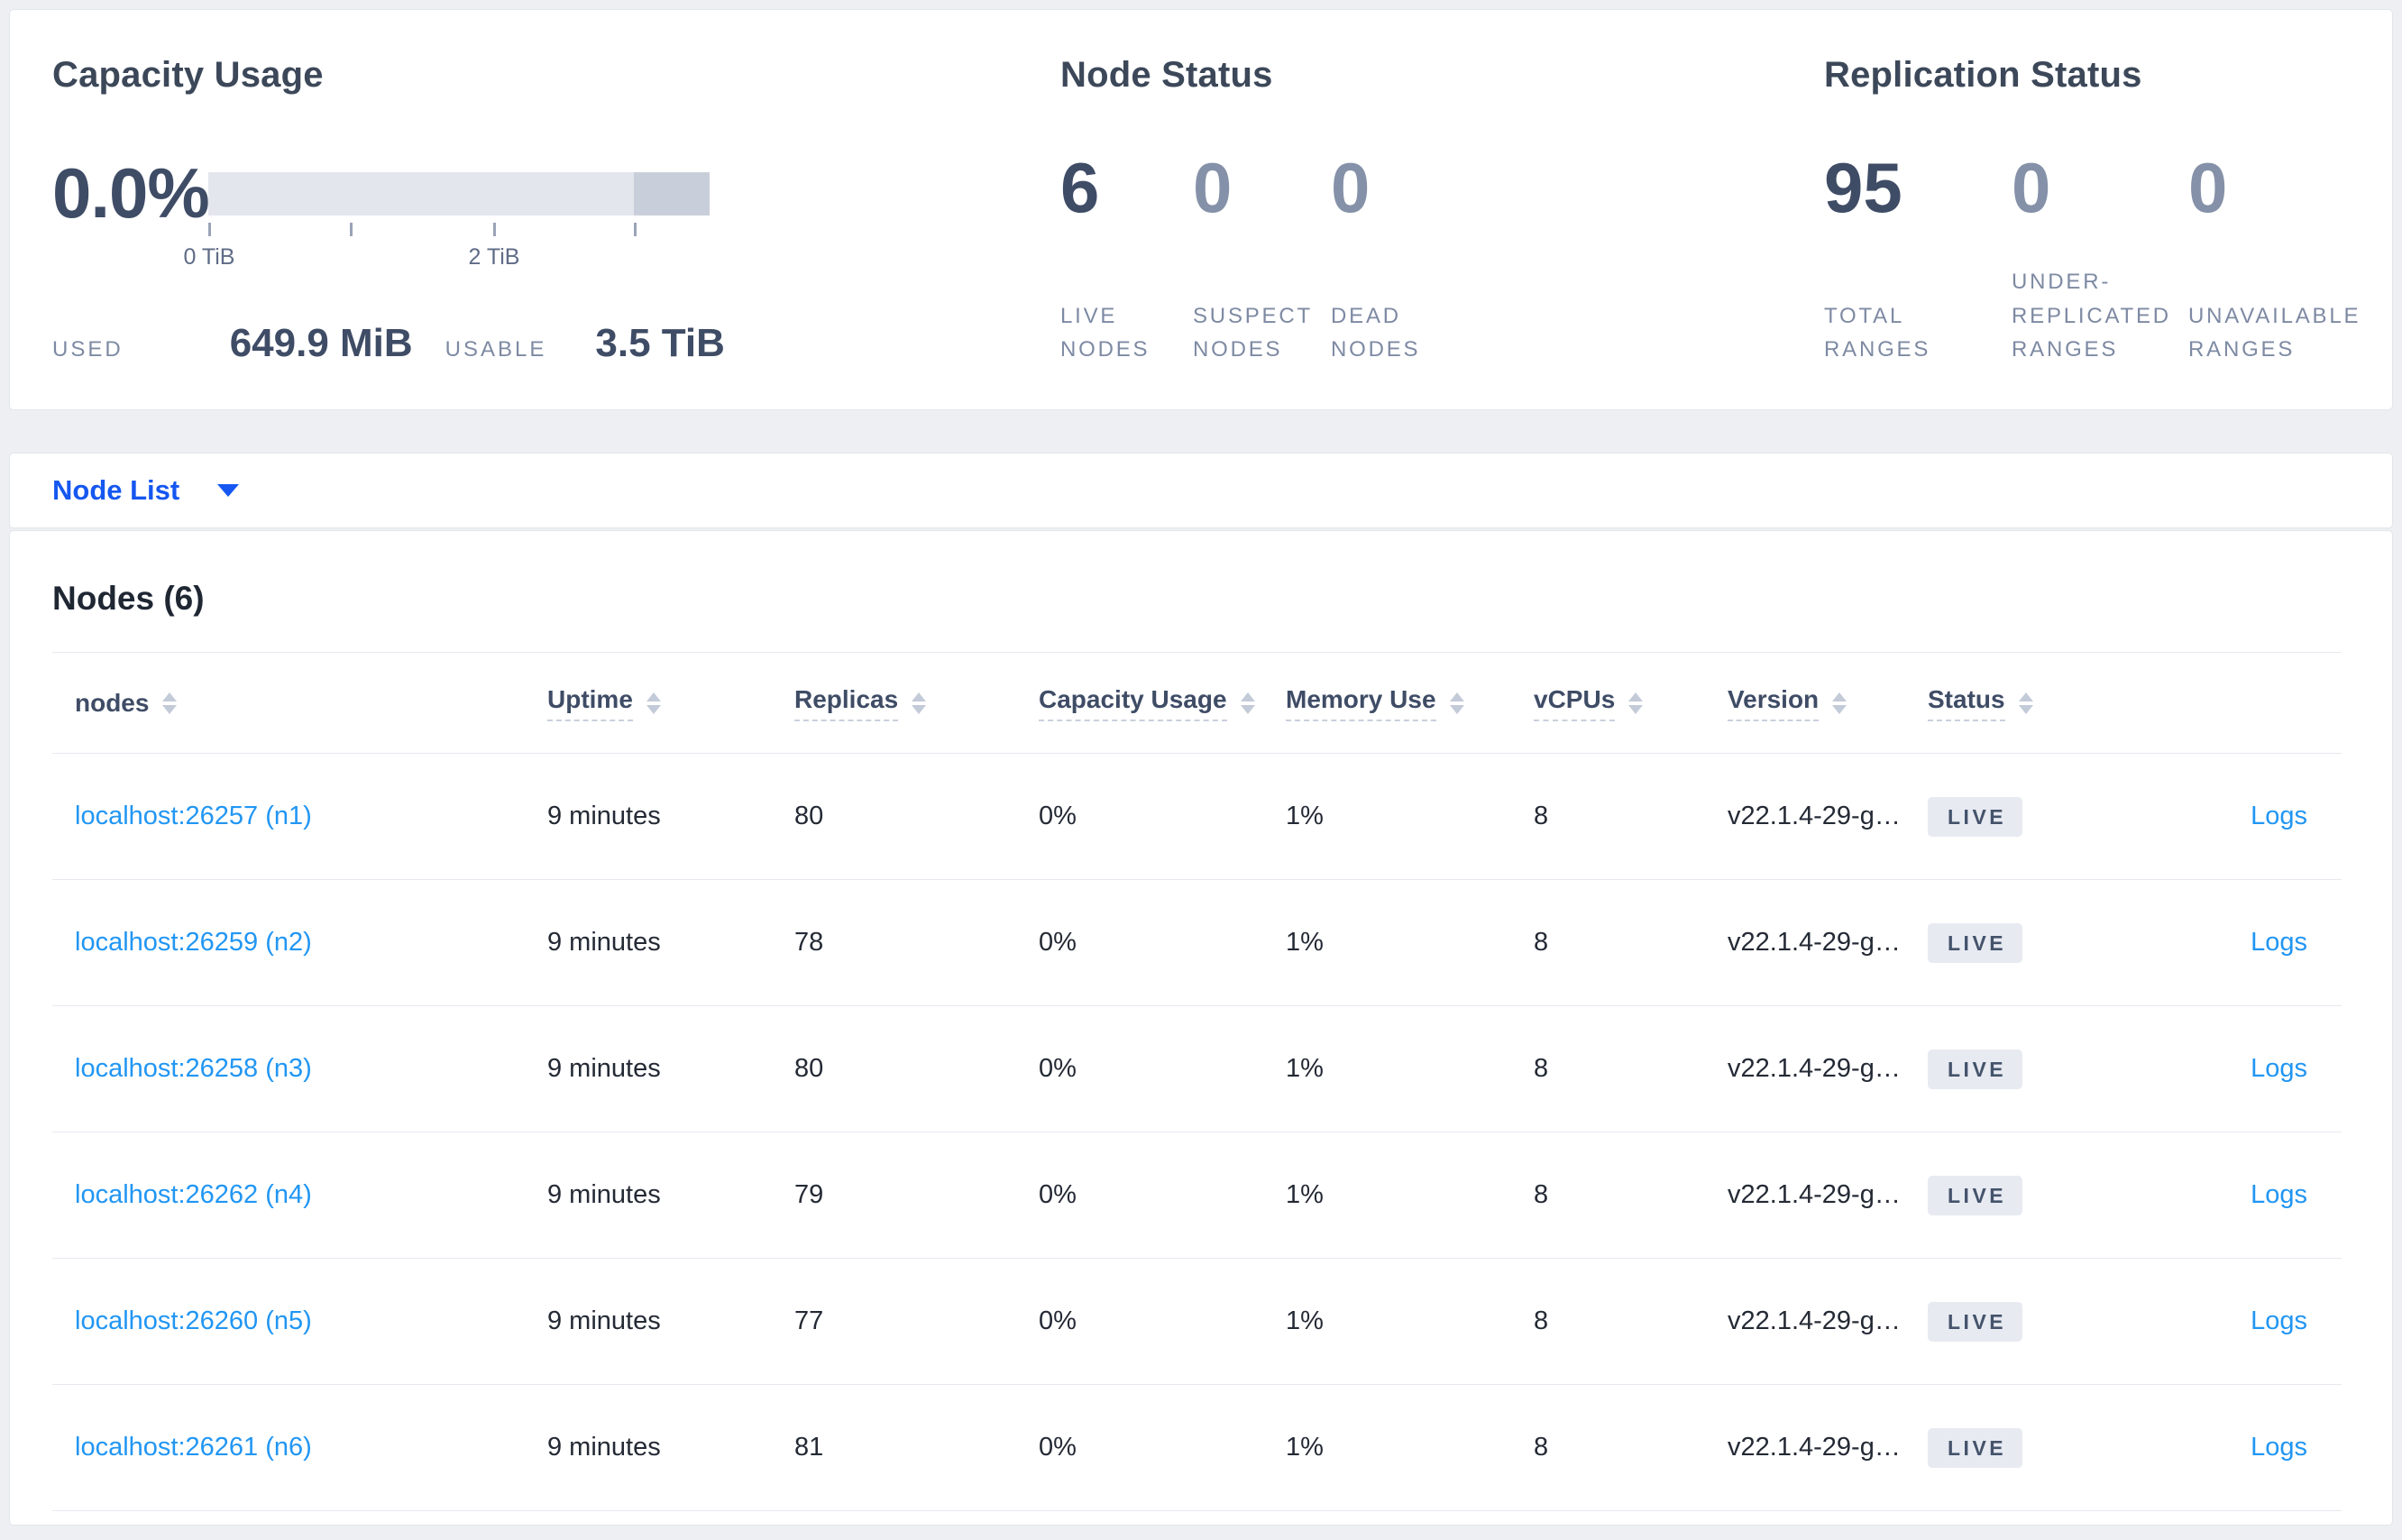  What do you see at coordinates (1162, 703) in the screenshot?
I see `column-header-capacity-usage: Capacity Usage` at bounding box center [1162, 703].